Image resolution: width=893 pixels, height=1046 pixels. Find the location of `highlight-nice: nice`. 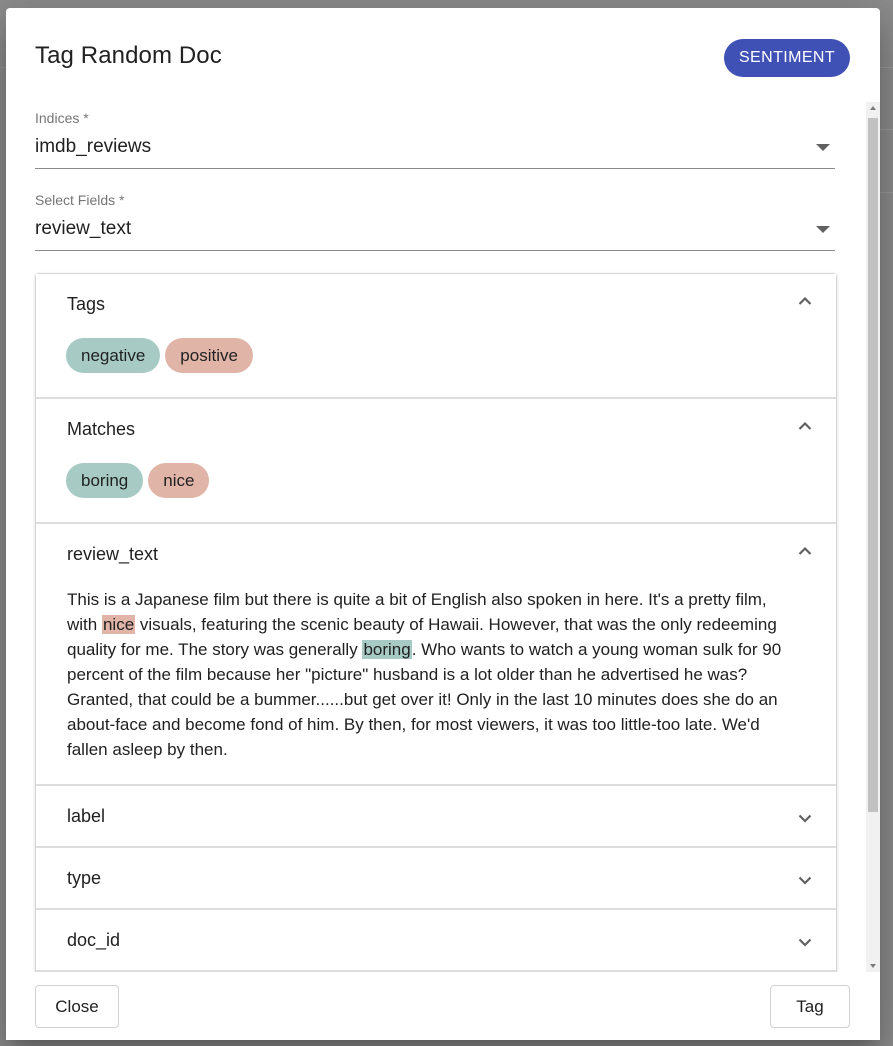

highlight-nice: nice is located at coordinates (118, 624).